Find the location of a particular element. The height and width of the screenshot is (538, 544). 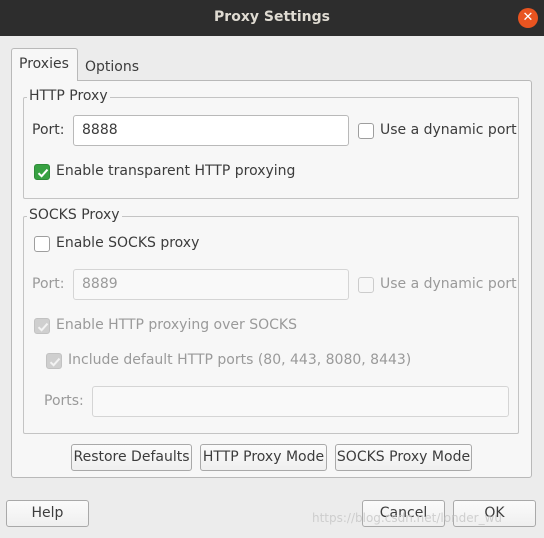

socks-dynamic-port-checkbox is located at coordinates (366, 285).